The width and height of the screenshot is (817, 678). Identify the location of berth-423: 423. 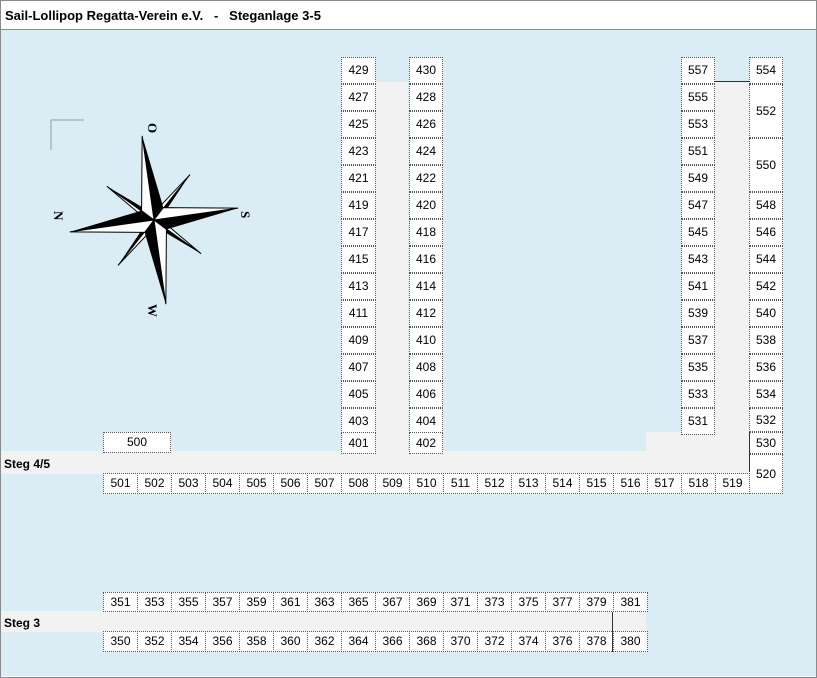
(358, 151).